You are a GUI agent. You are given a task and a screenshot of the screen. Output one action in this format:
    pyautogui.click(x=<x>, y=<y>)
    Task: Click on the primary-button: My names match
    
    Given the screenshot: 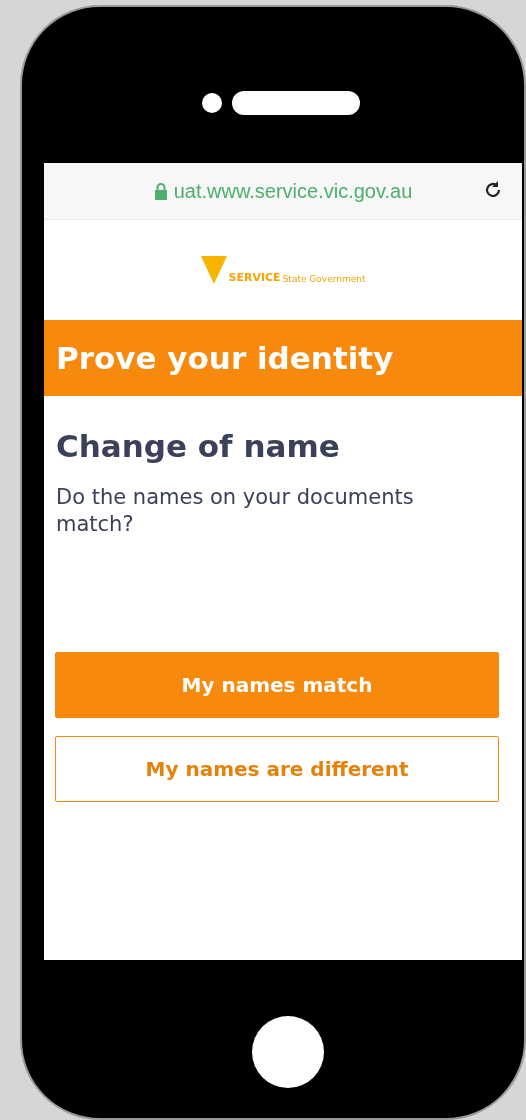 What is the action you would take?
    pyautogui.click(x=277, y=685)
    